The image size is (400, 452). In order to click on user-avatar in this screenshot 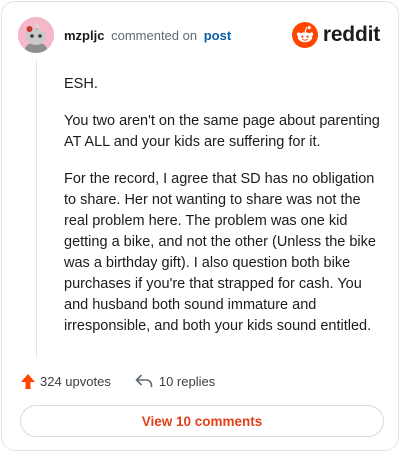, I will do `click(36, 35)`.